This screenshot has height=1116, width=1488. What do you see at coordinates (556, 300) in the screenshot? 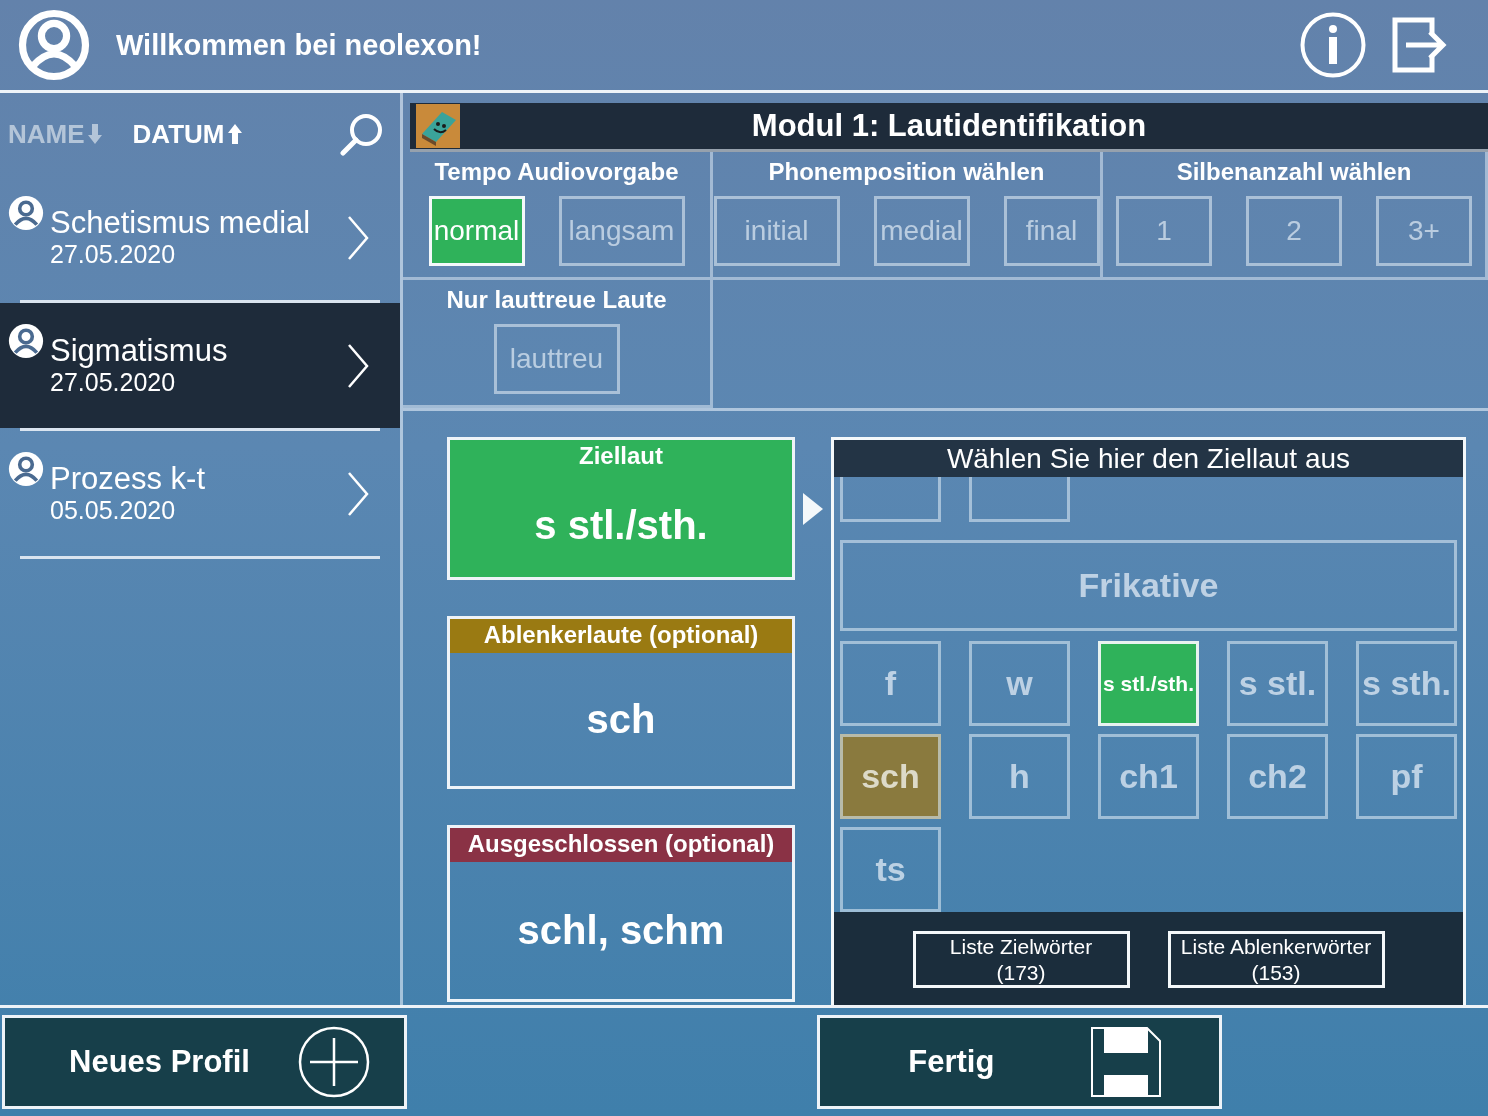
I see `filter-title: Nur lauttreue Laute` at bounding box center [556, 300].